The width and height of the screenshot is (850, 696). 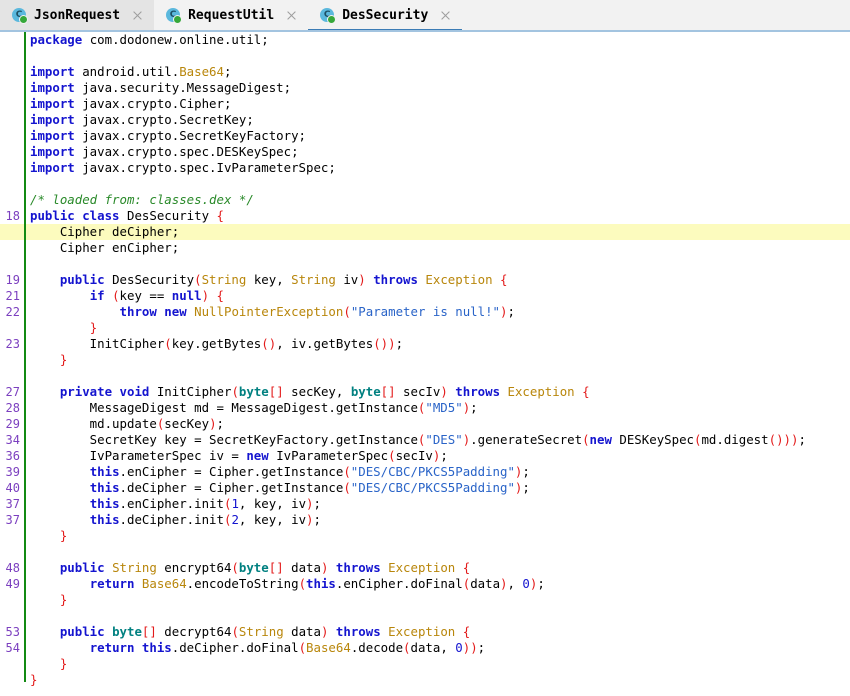 What do you see at coordinates (12, 456) in the screenshot?
I see `line-number: 36` at bounding box center [12, 456].